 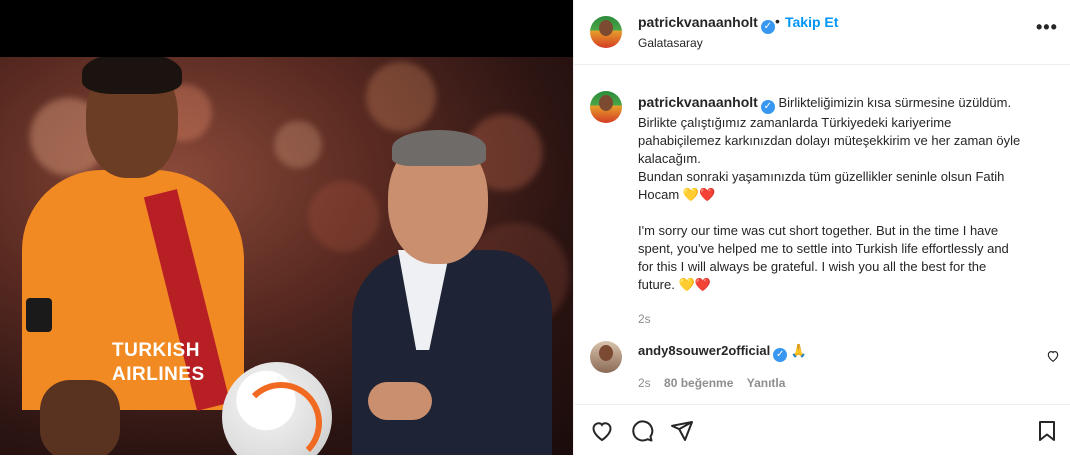 What do you see at coordinates (698, 383) in the screenshot?
I see `comment-likes: 80 beğenme` at bounding box center [698, 383].